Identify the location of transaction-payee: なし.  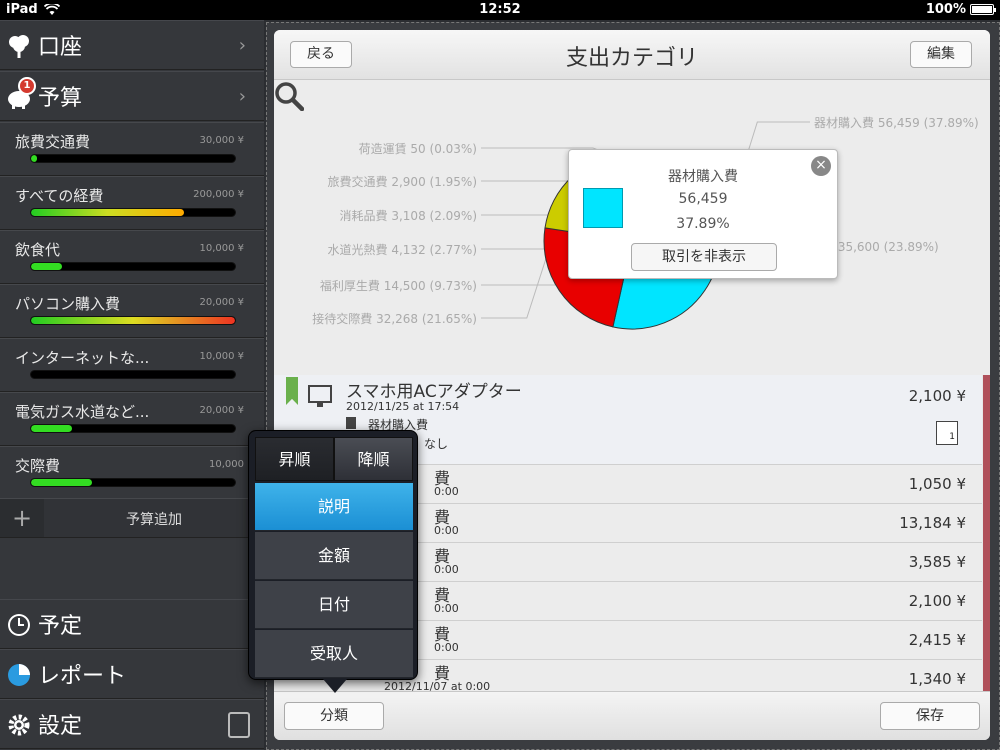
(436, 444).